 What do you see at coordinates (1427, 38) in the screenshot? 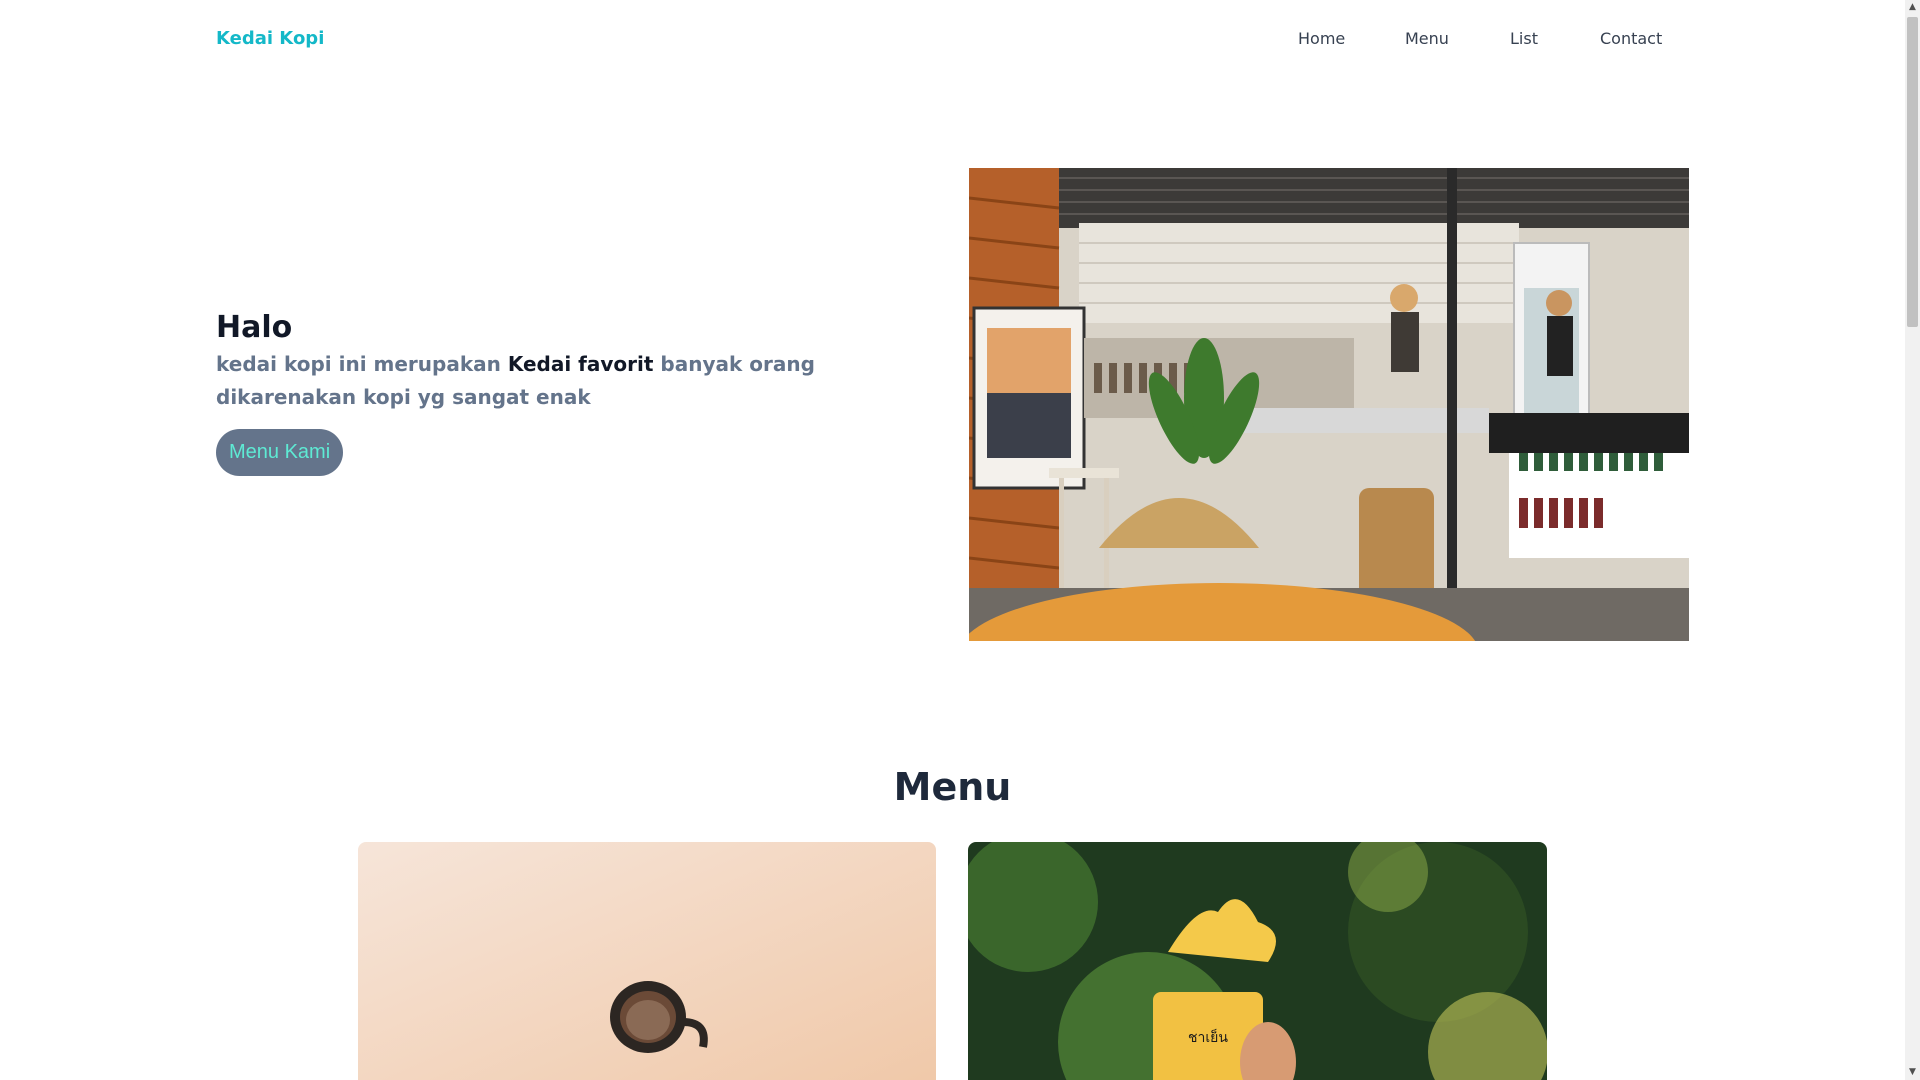
I see `nav-link-menu: Menu` at bounding box center [1427, 38].